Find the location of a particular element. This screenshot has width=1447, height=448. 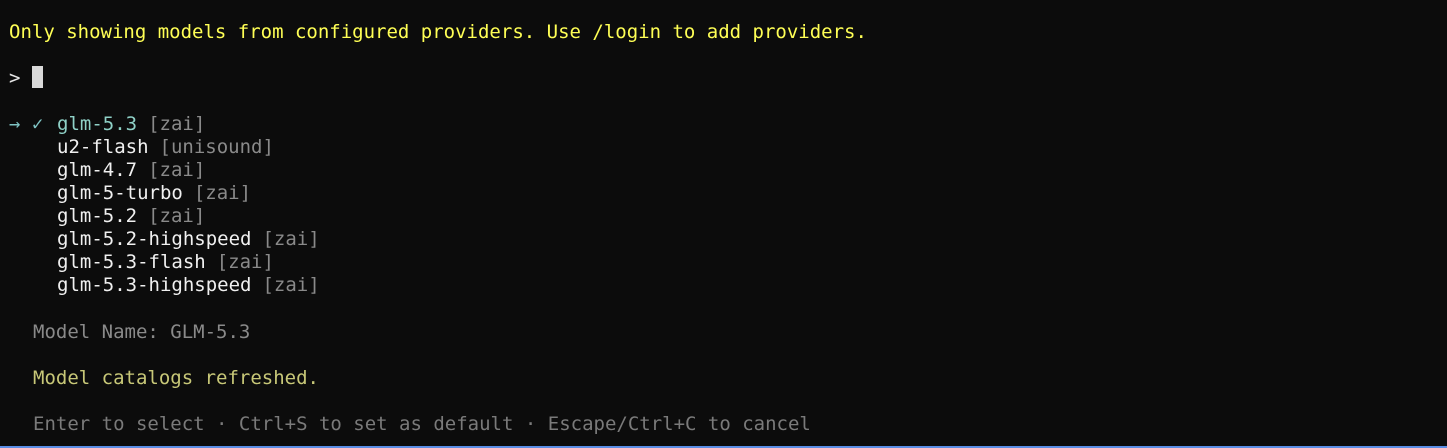

model-name: glm-4.7 is located at coordinates (97, 170).